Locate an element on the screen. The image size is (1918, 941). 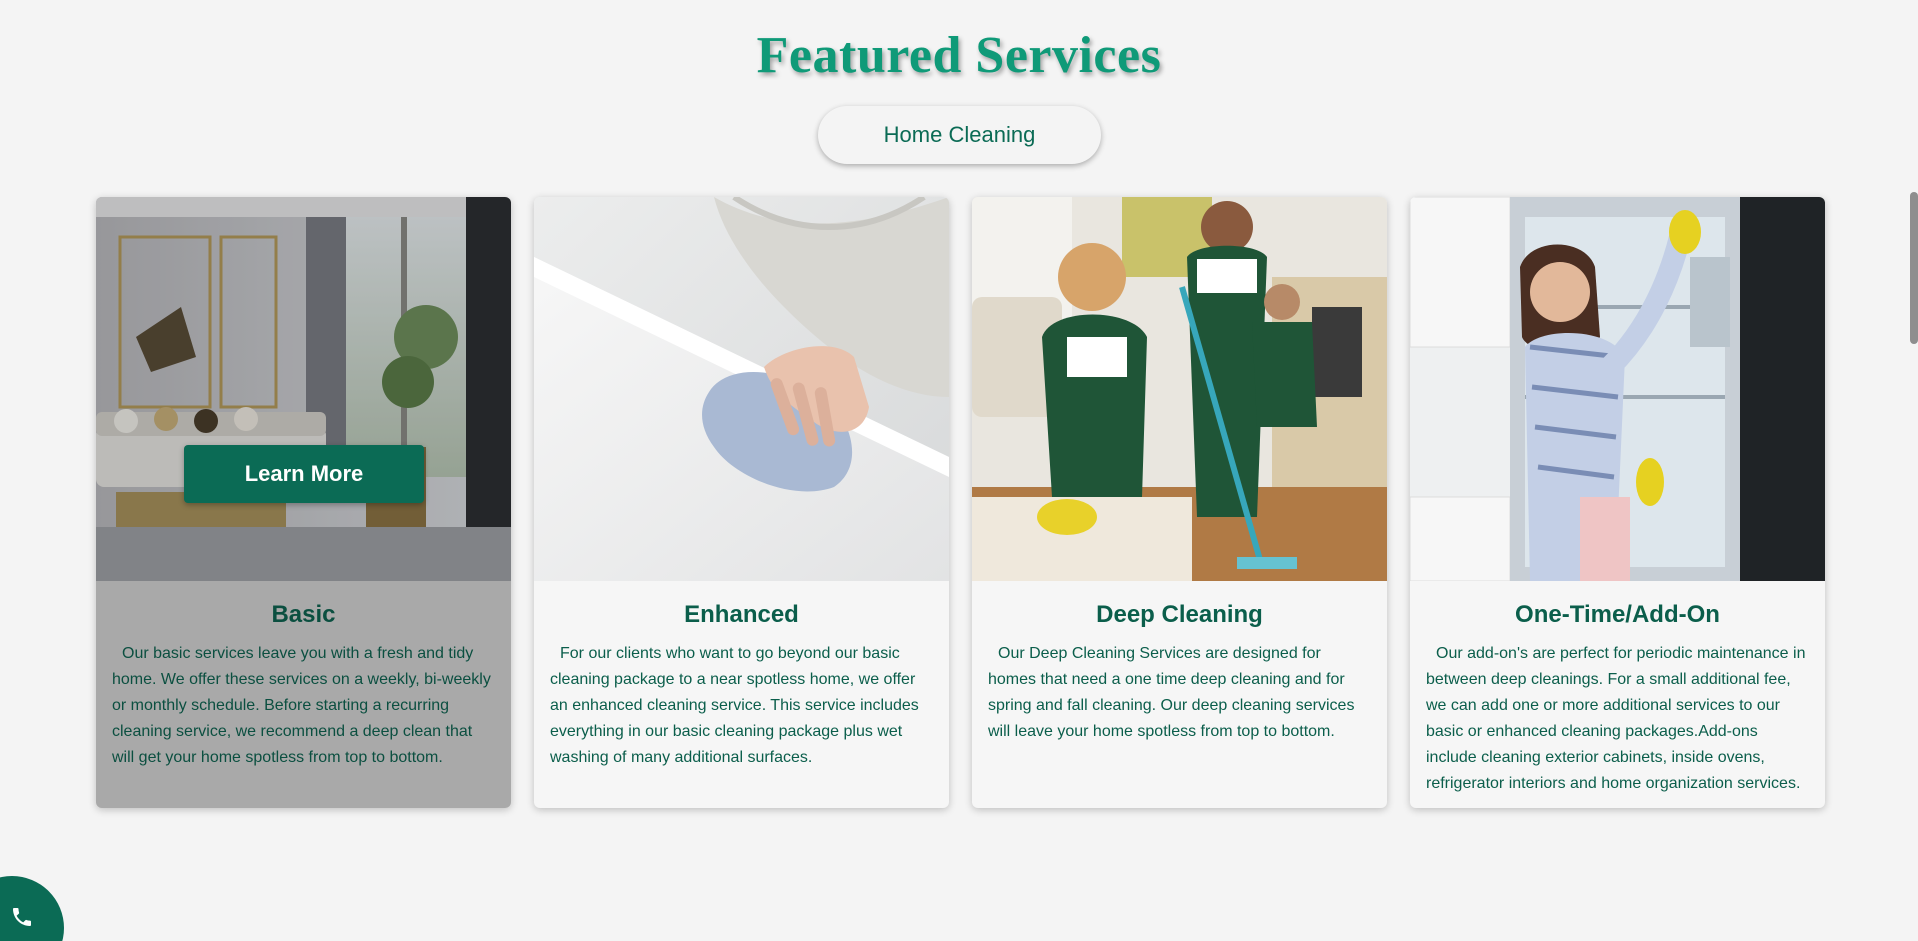
scrollbar-thumb is located at coordinates (1914, 268).